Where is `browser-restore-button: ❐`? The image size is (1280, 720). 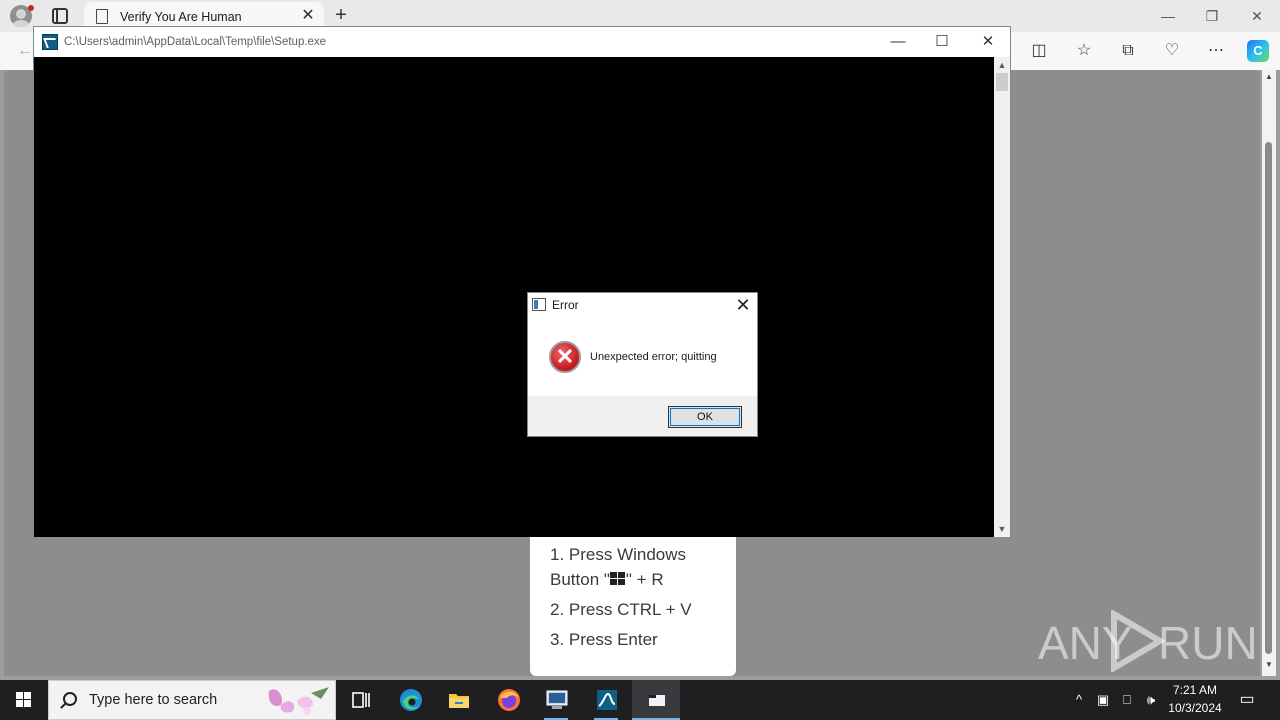 browser-restore-button: ❐ is located at coordinates (1212, 16).